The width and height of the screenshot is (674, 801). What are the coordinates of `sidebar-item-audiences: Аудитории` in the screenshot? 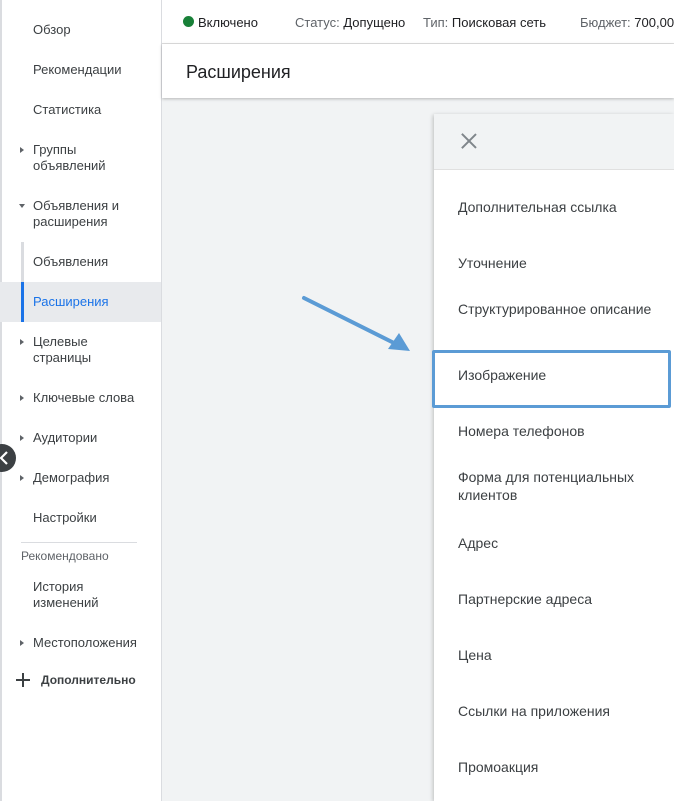 It's located at (80, 438).